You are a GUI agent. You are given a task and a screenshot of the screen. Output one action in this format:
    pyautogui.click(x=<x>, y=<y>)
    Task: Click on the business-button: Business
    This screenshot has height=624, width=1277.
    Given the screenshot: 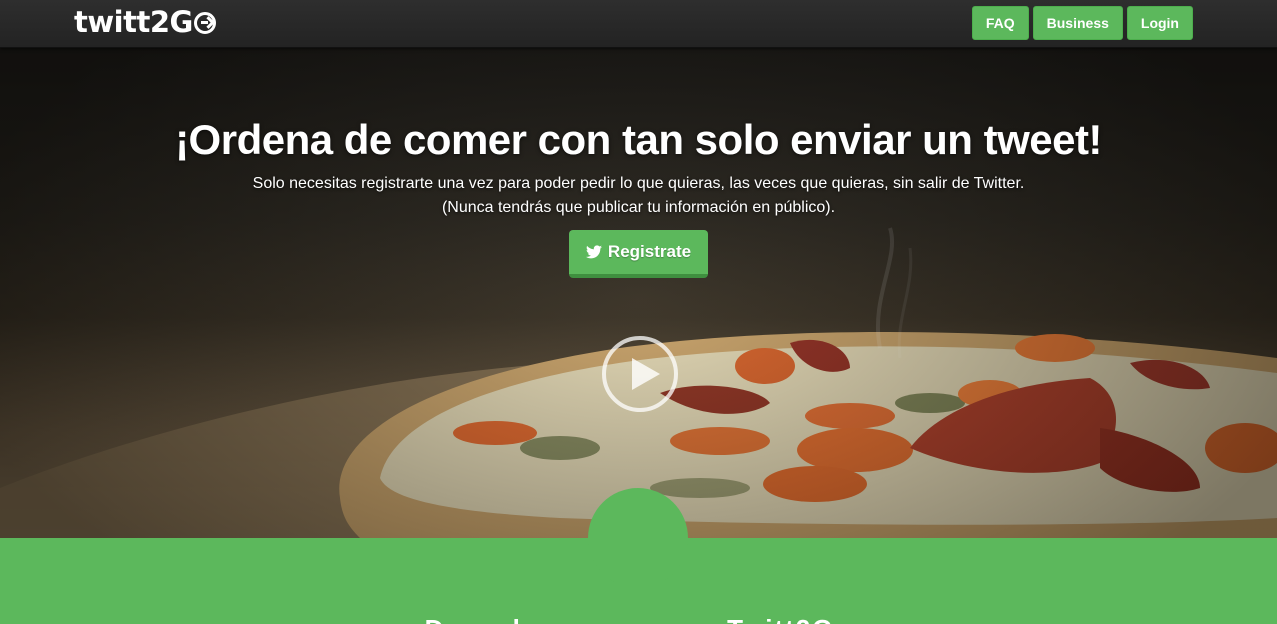 What is the action you would take?
    pyautogui.click(x=1077, y=23)
    